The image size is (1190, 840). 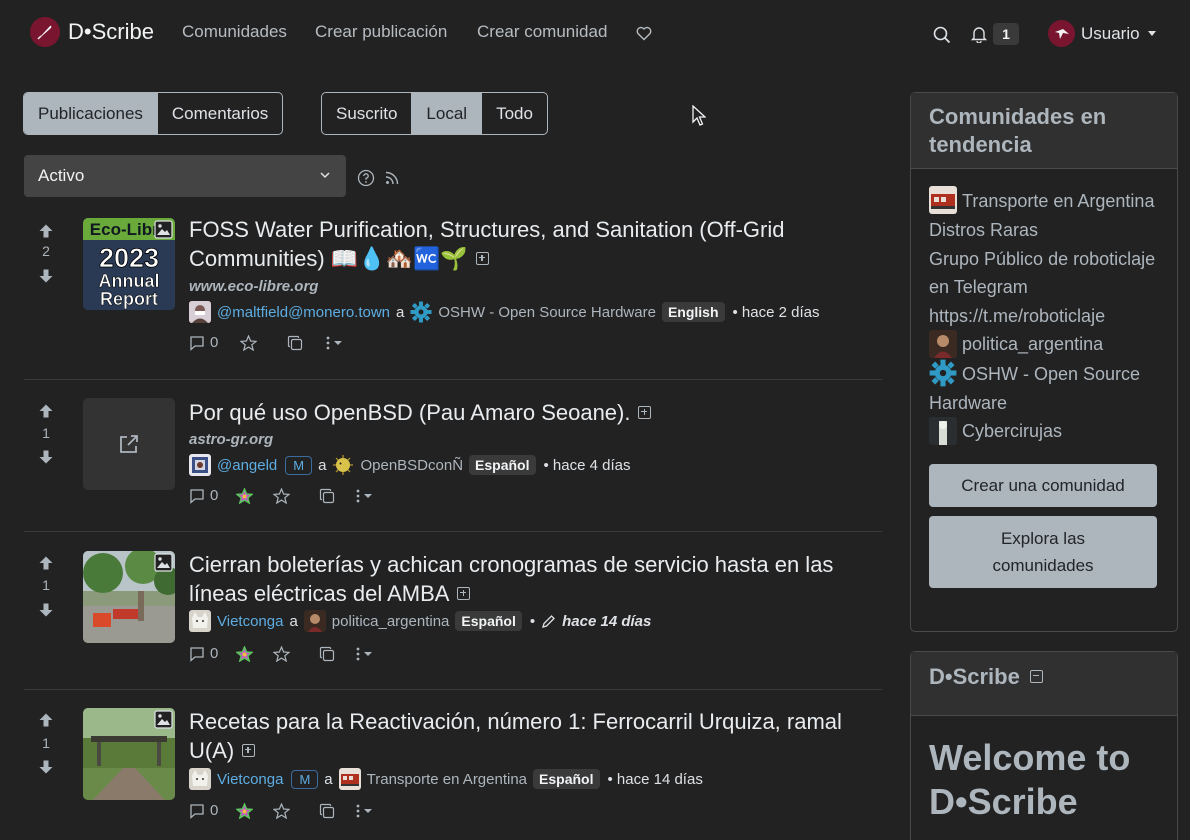 I want to click on explore-communities-button: Explora las comunidades, so click(x=1043, y=551).